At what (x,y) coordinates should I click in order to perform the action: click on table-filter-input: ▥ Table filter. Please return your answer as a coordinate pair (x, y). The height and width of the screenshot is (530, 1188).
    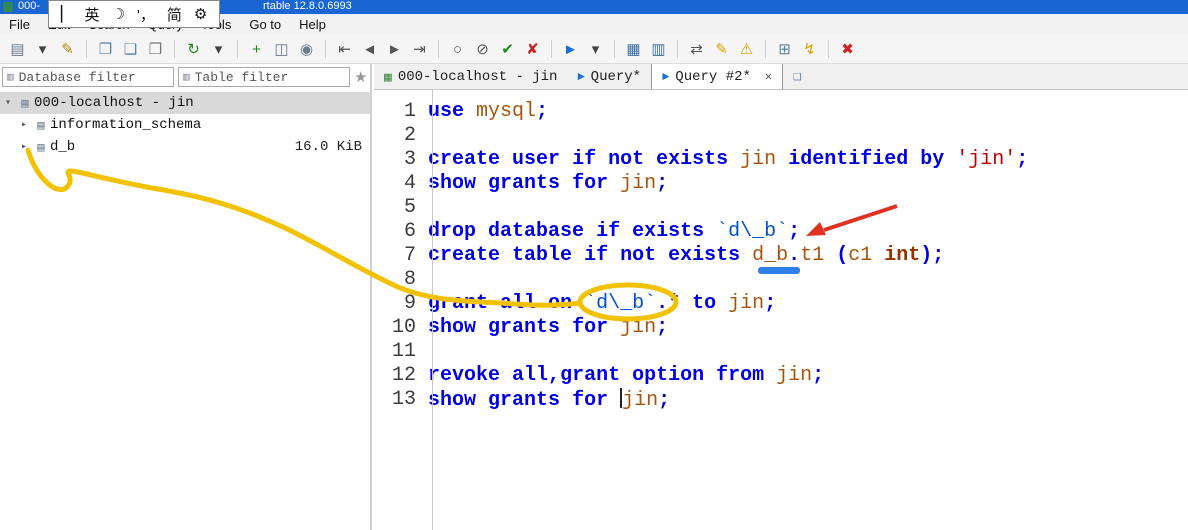
    Looking at the image, I should click on (264, 77).